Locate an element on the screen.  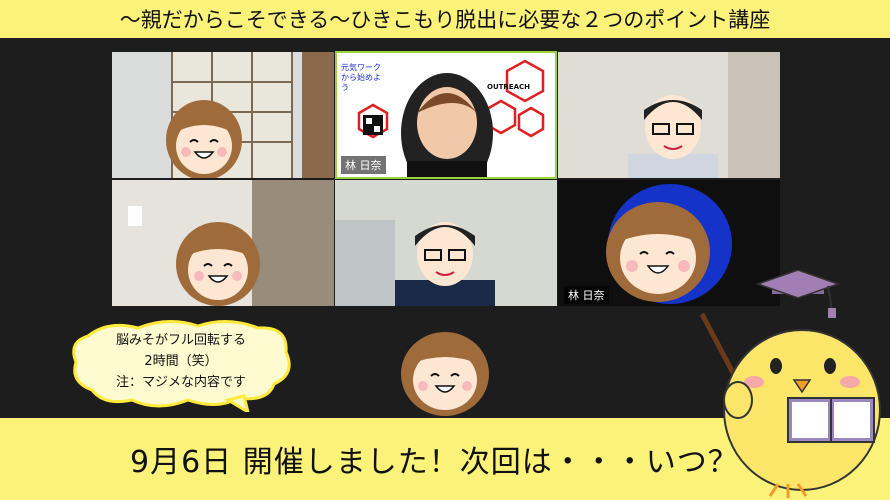
sign-text-left: 元気ワークから始めよう is located at coordinates (361, 77).